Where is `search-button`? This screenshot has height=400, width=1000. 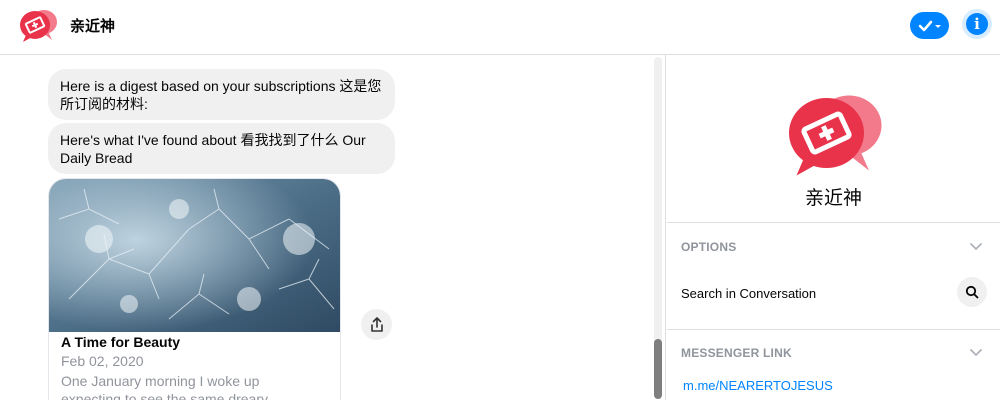
search-button is located at coordinates (972, 292).